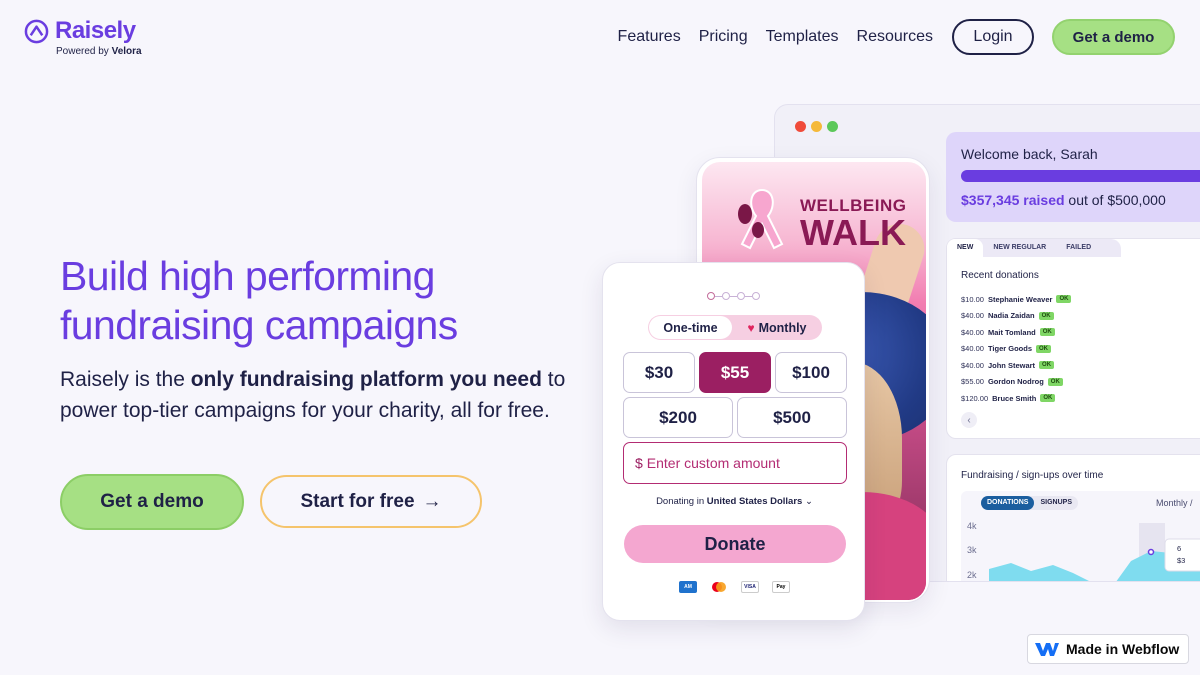 This screenshot has width=1200, height=675. Describe the element at coordinates (808, 501) in the screenshot. I see `chevron-down-icon: ⌄` at that location.